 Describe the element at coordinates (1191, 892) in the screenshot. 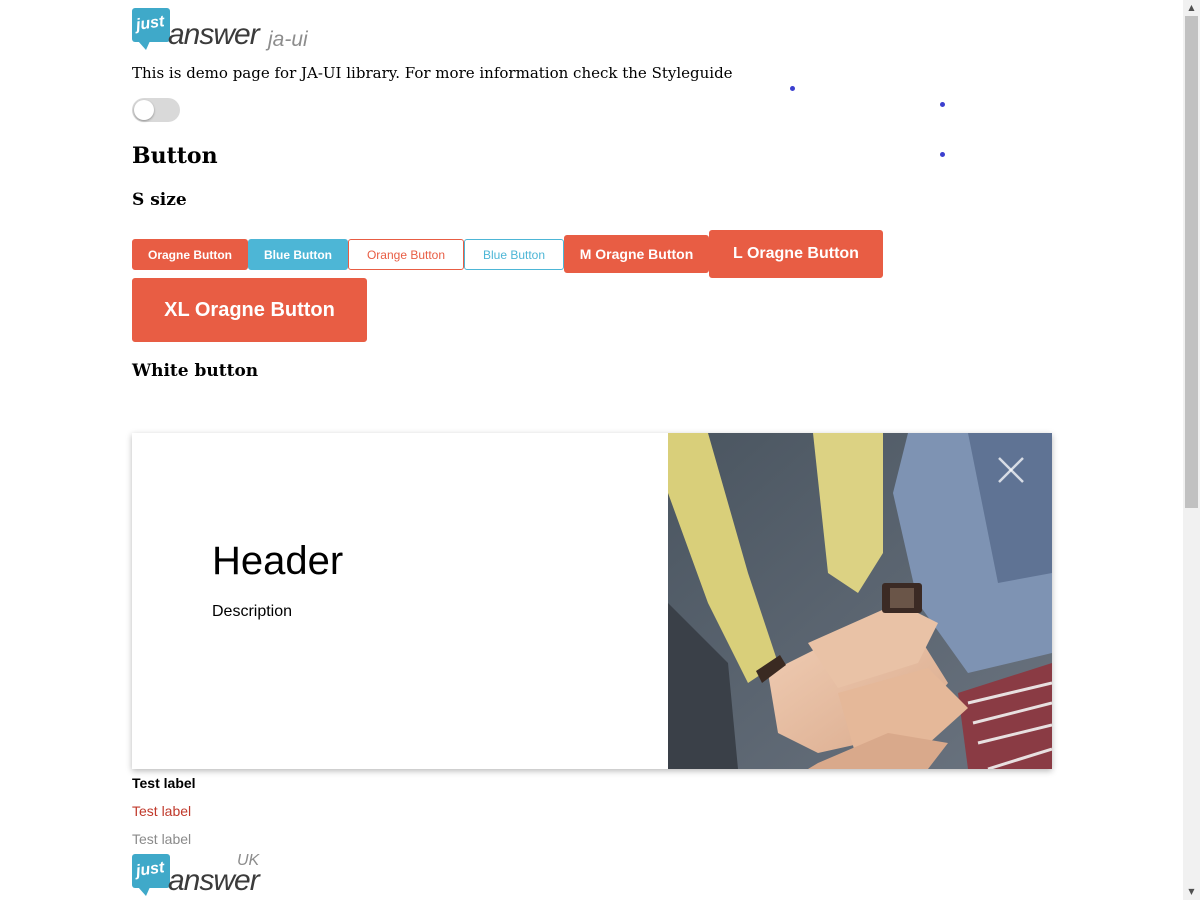

I see `scroll-down-arrow-icon: ▼` at that location.